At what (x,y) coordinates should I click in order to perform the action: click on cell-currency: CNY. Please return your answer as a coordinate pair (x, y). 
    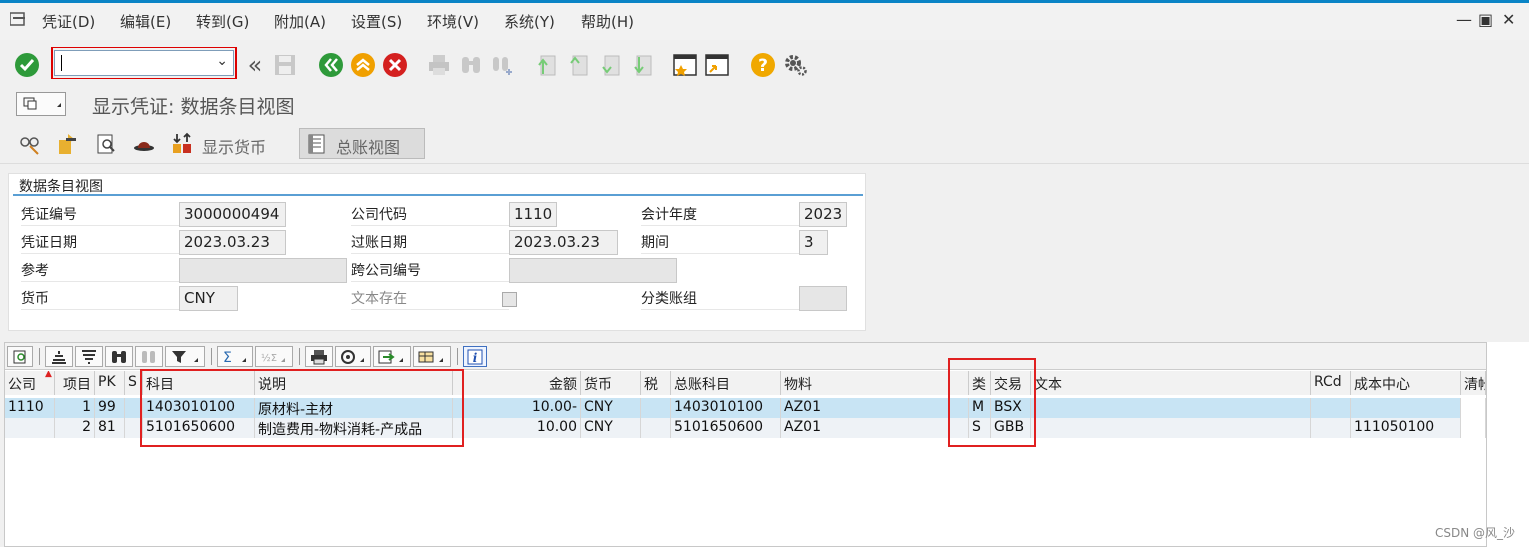
    Looking at the image, I should click on (611, 408).